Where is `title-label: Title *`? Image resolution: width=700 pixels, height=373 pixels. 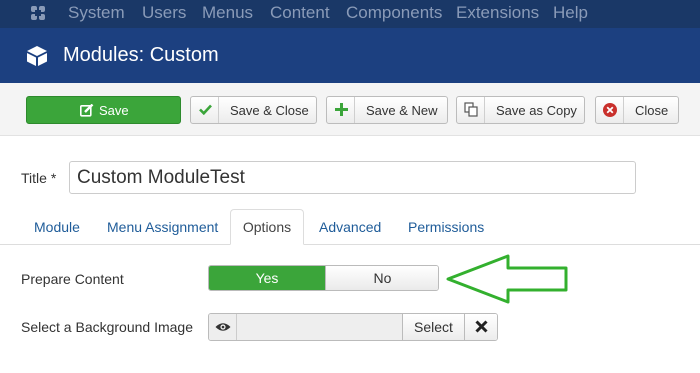
title-label: Title * is located at coordinates (39, 178).